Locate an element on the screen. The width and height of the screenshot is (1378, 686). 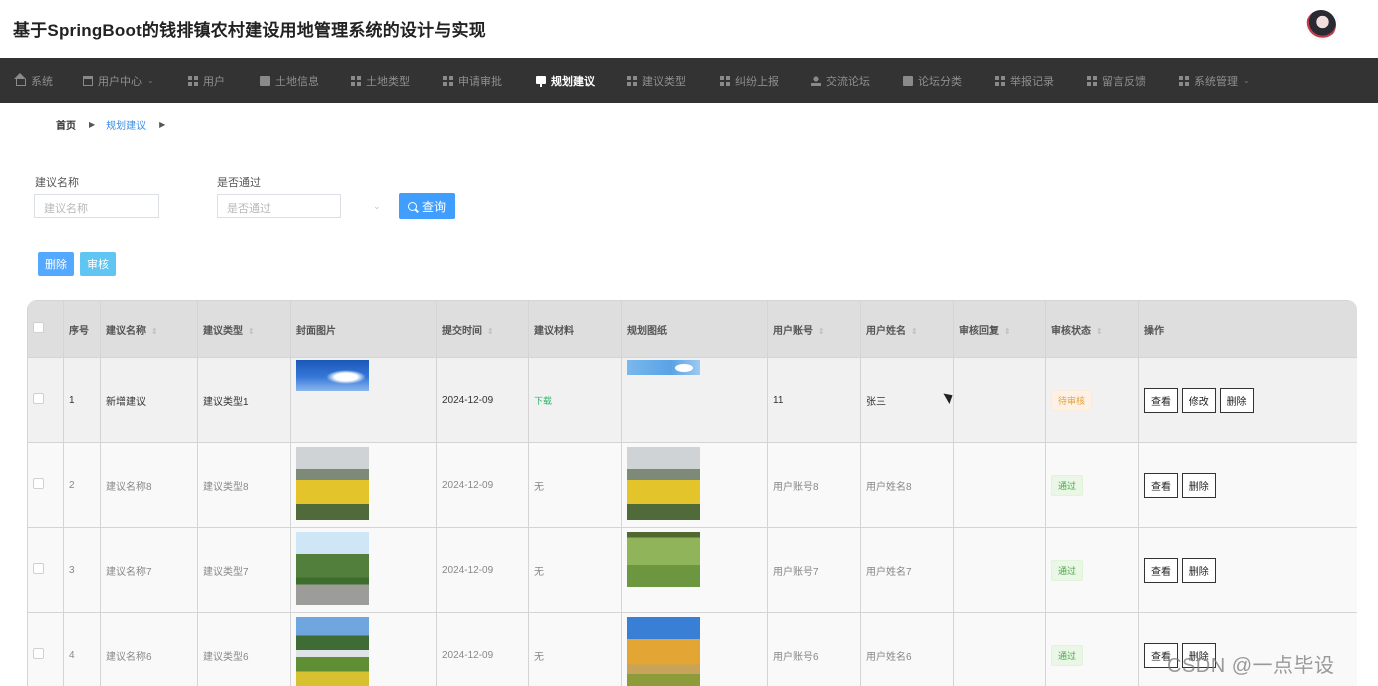
cell-account: 11 is located at coordinates (814, 400).